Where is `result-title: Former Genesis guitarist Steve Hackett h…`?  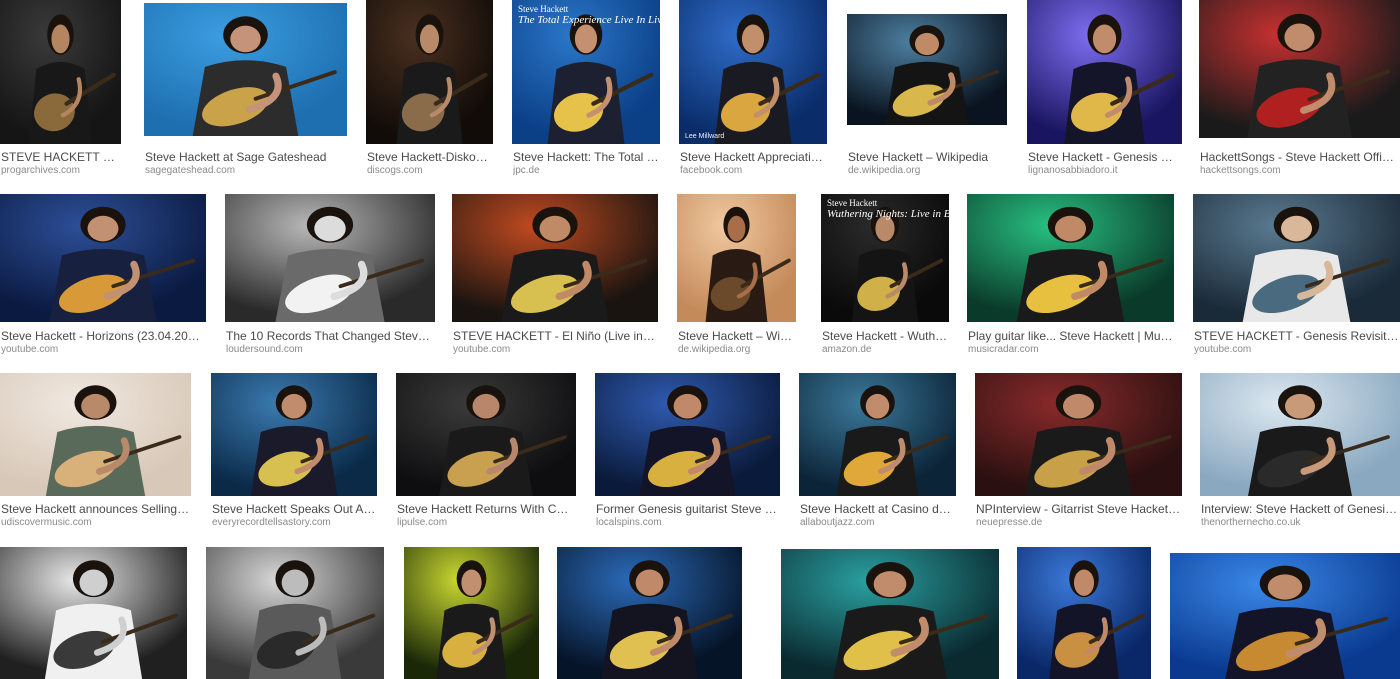
result-title: Former Genesis guitarist Steve Hackett h… is located at coordinates (687, 509).